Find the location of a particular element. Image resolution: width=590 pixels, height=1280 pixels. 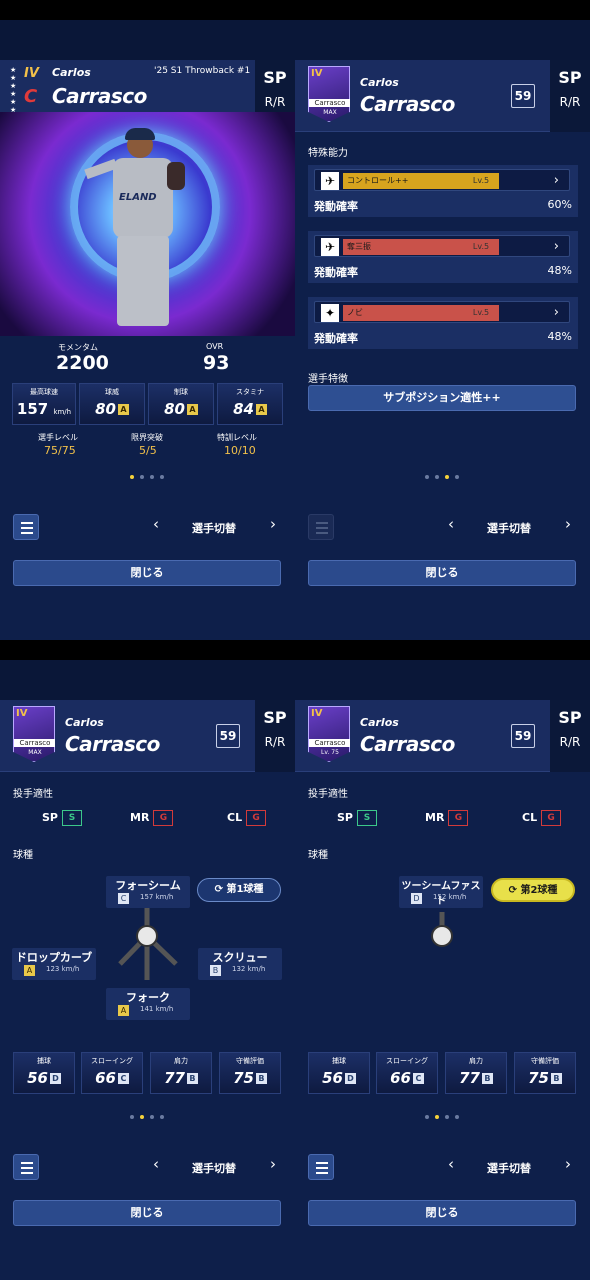

ability-icon: ✦ is located at coordinates (330, 313).